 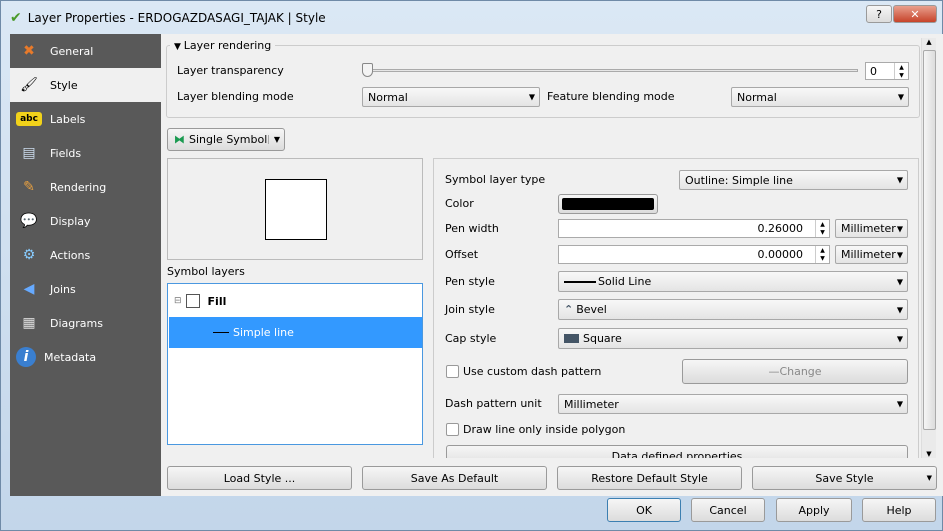 What do you see at coordinates (694, 228) in the screenshot?
I see `pen-width-spinbox: 0.26000 ▲ ▼` at bounding box center [694, 228].